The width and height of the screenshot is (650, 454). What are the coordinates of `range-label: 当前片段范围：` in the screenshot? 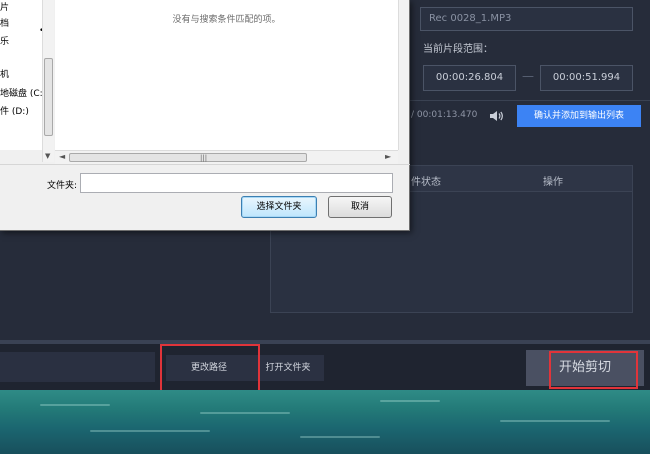 It's located at (458, 49).